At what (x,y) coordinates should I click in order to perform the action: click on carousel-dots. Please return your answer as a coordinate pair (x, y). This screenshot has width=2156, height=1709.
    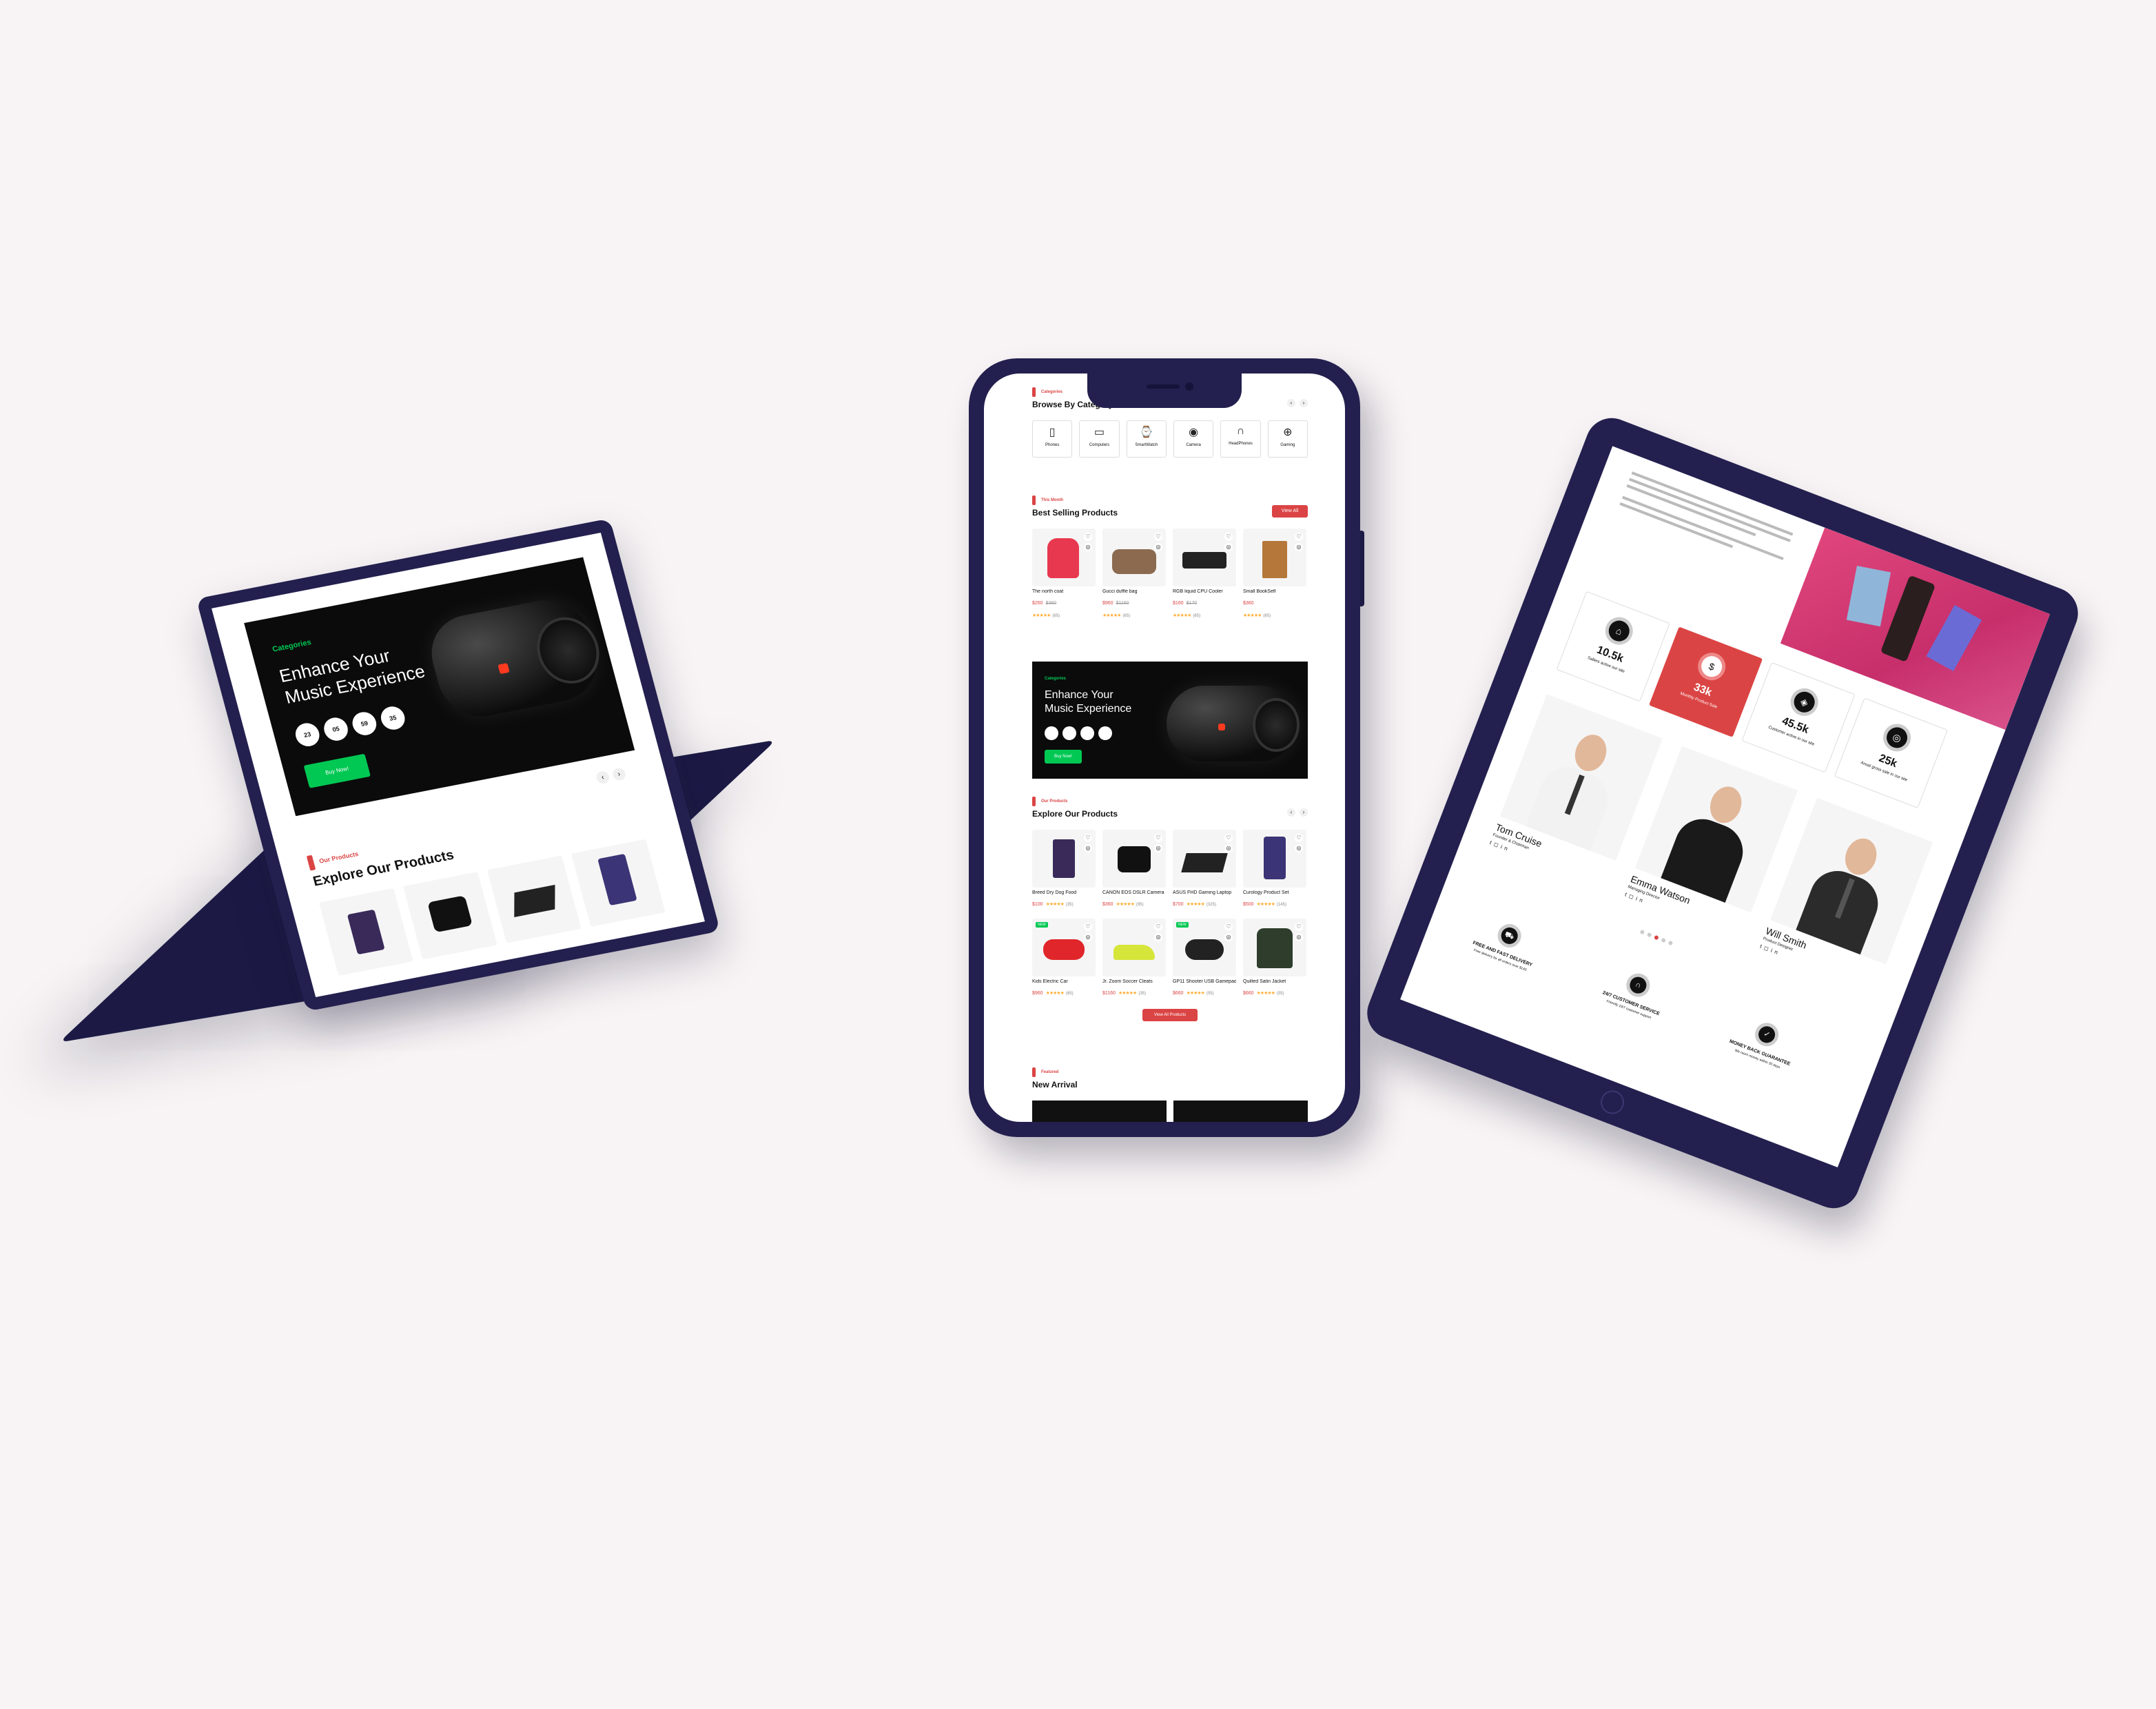
    Looking at the image, I should click on (1656, 937).